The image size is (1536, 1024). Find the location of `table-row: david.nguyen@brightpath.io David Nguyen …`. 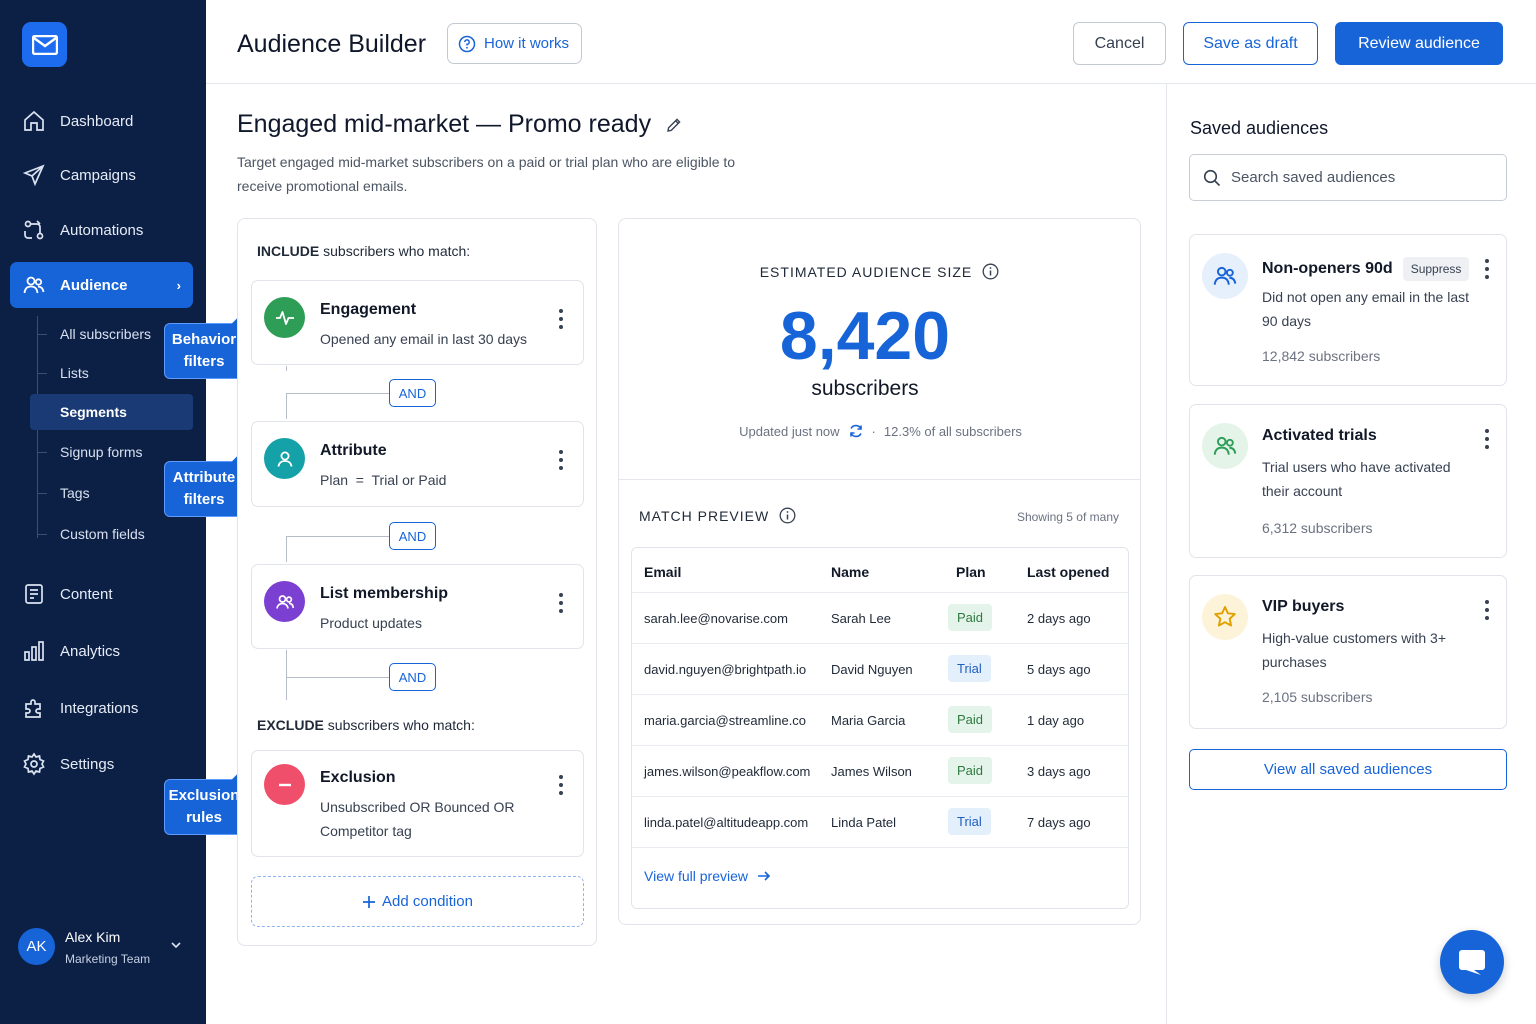

table-row: david.nguyen@brightpath.io David Nguyen … is located at coordinates (880, 668).